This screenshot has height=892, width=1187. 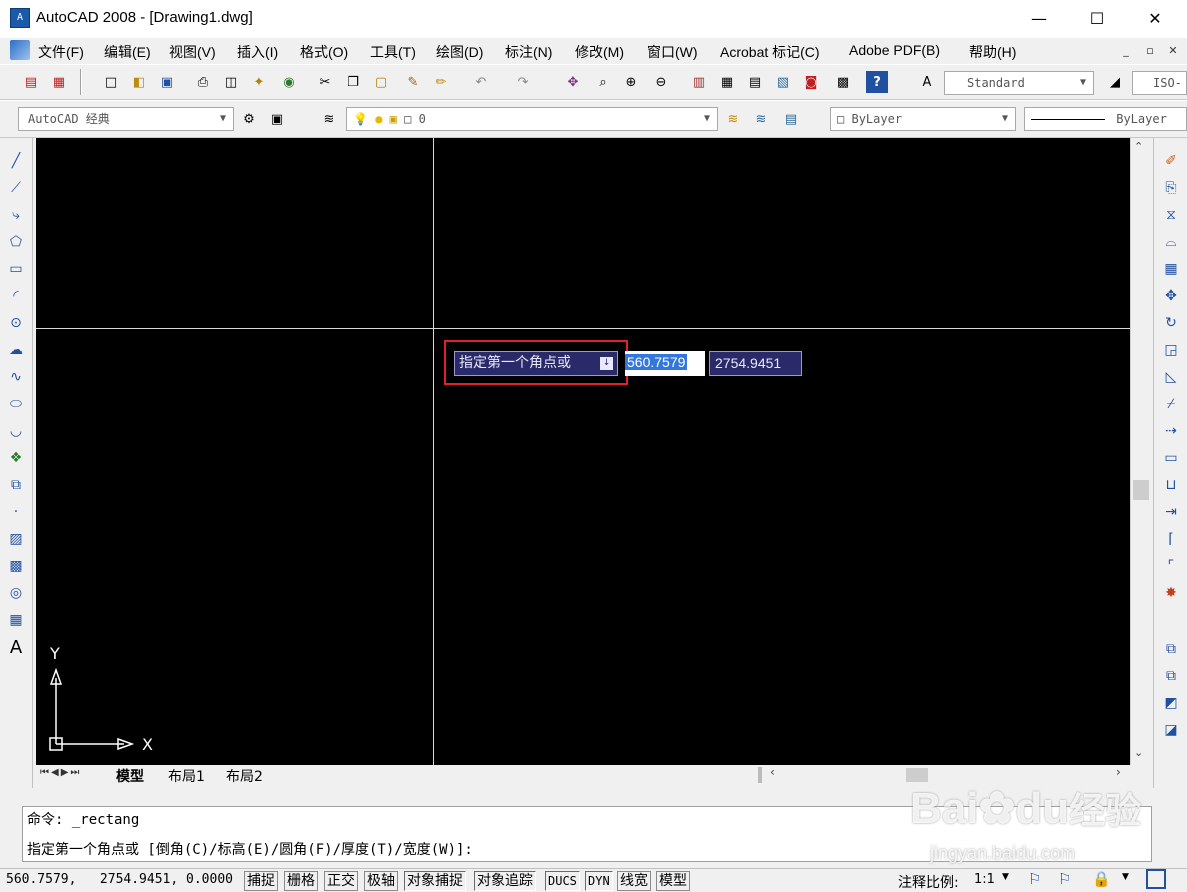 I want to click on tab-layout2: 布局2, so click(x=244, y=776).